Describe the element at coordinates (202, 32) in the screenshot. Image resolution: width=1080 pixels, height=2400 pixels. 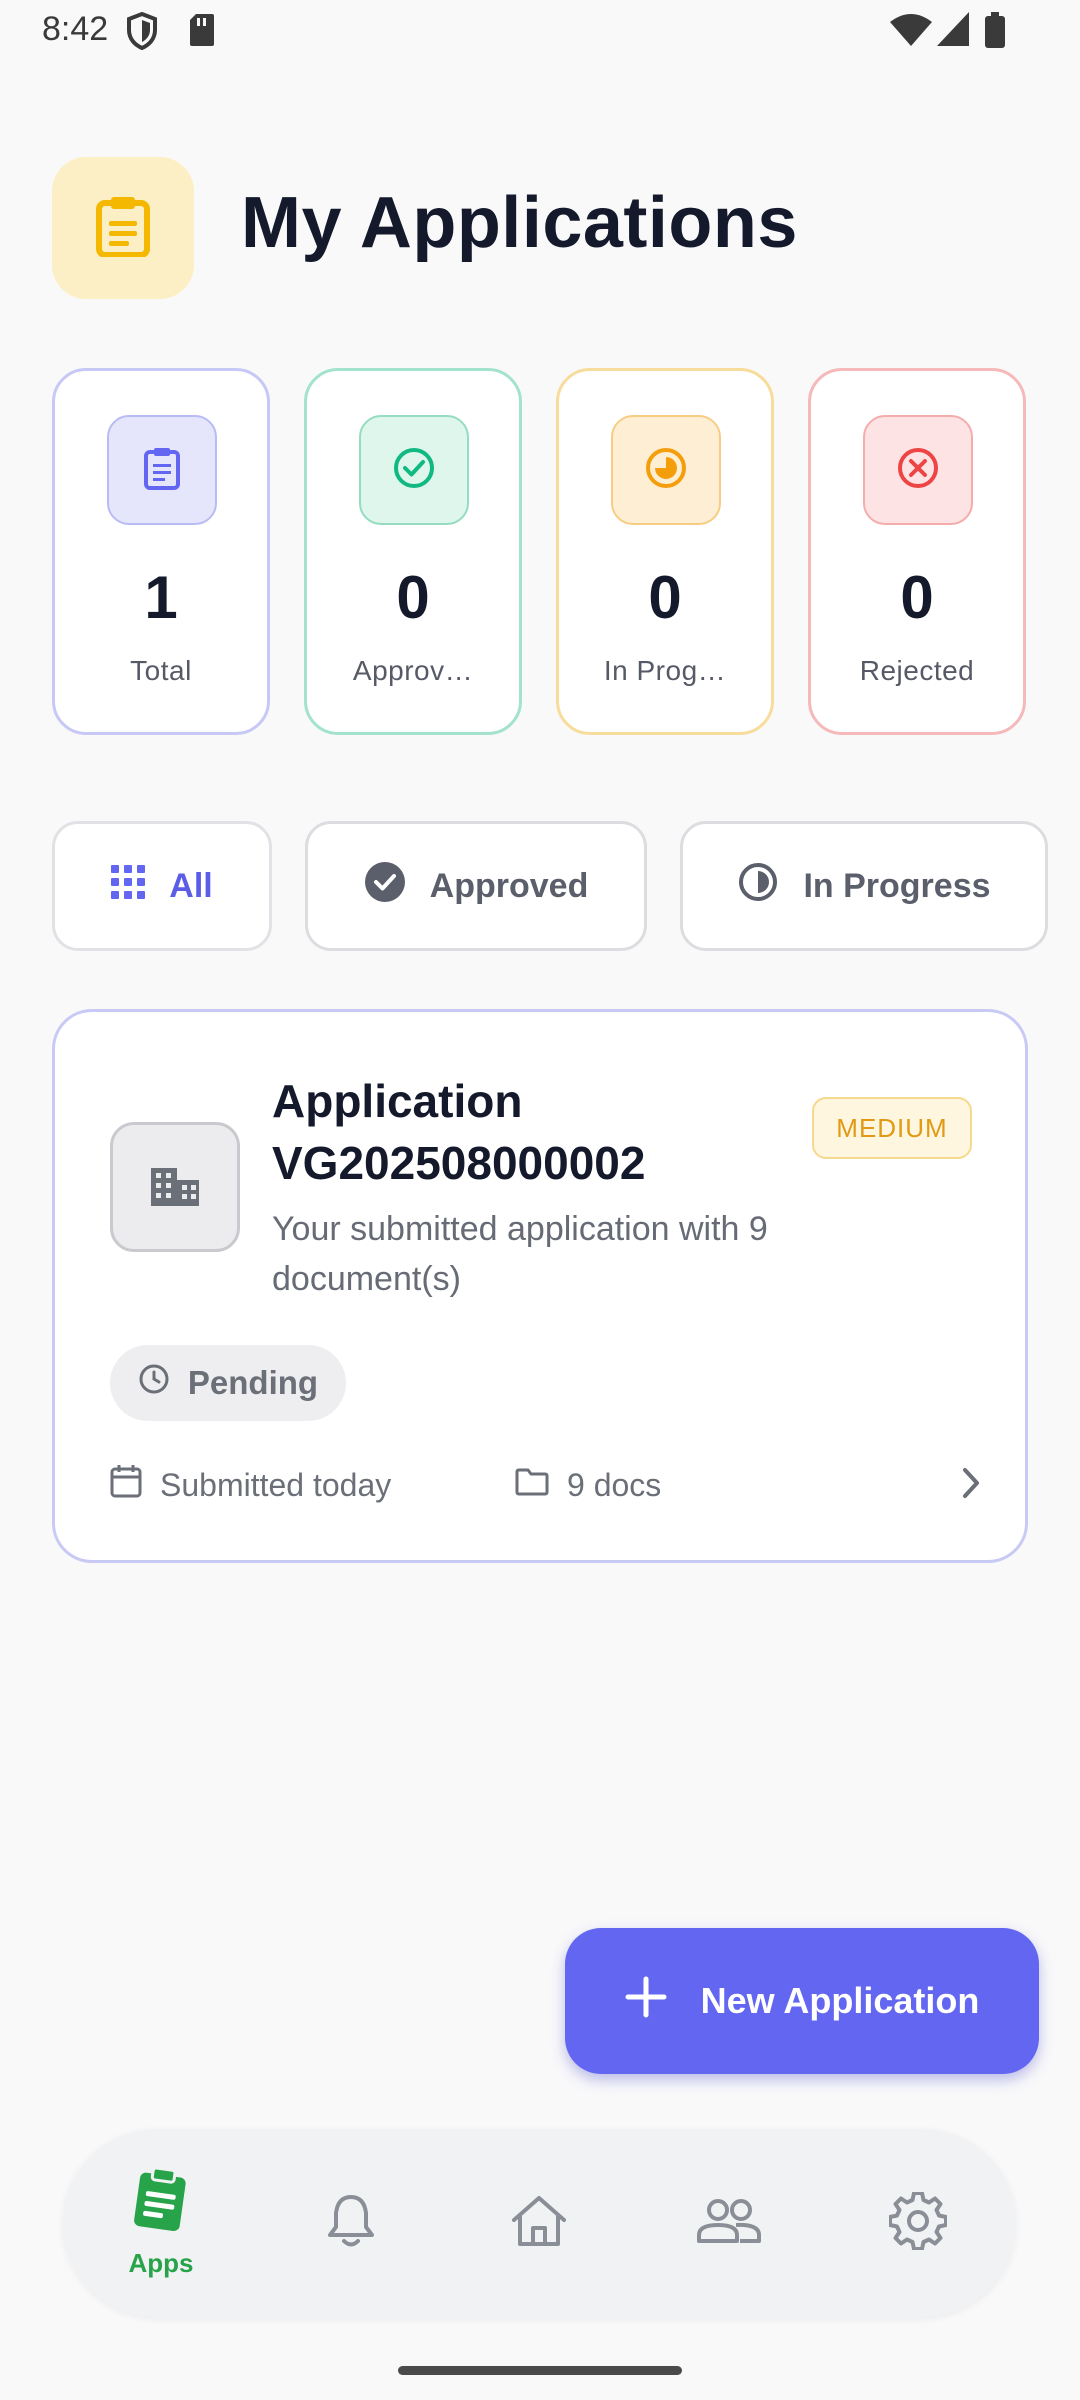
I see `sd-card-icon` at that location.